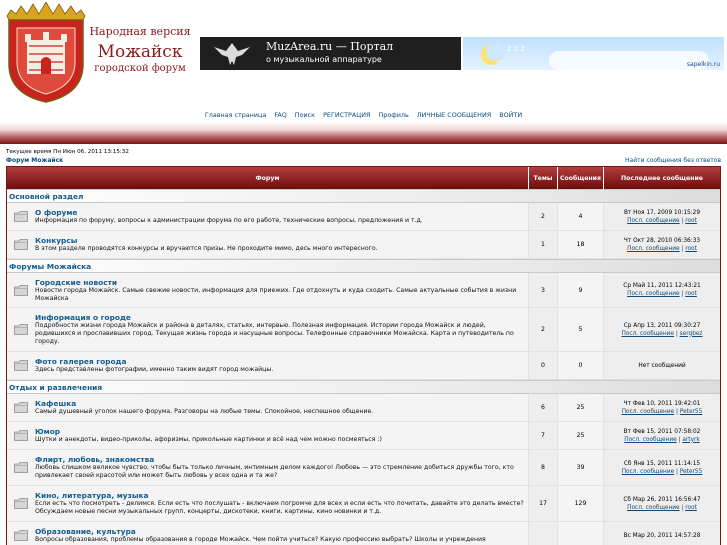 This screenshot has width=727, height=545. What do you see at coordinates (46, 53) in the screenshot?
I see `coat-of-arms-icon` at bounding box center [46, 53].